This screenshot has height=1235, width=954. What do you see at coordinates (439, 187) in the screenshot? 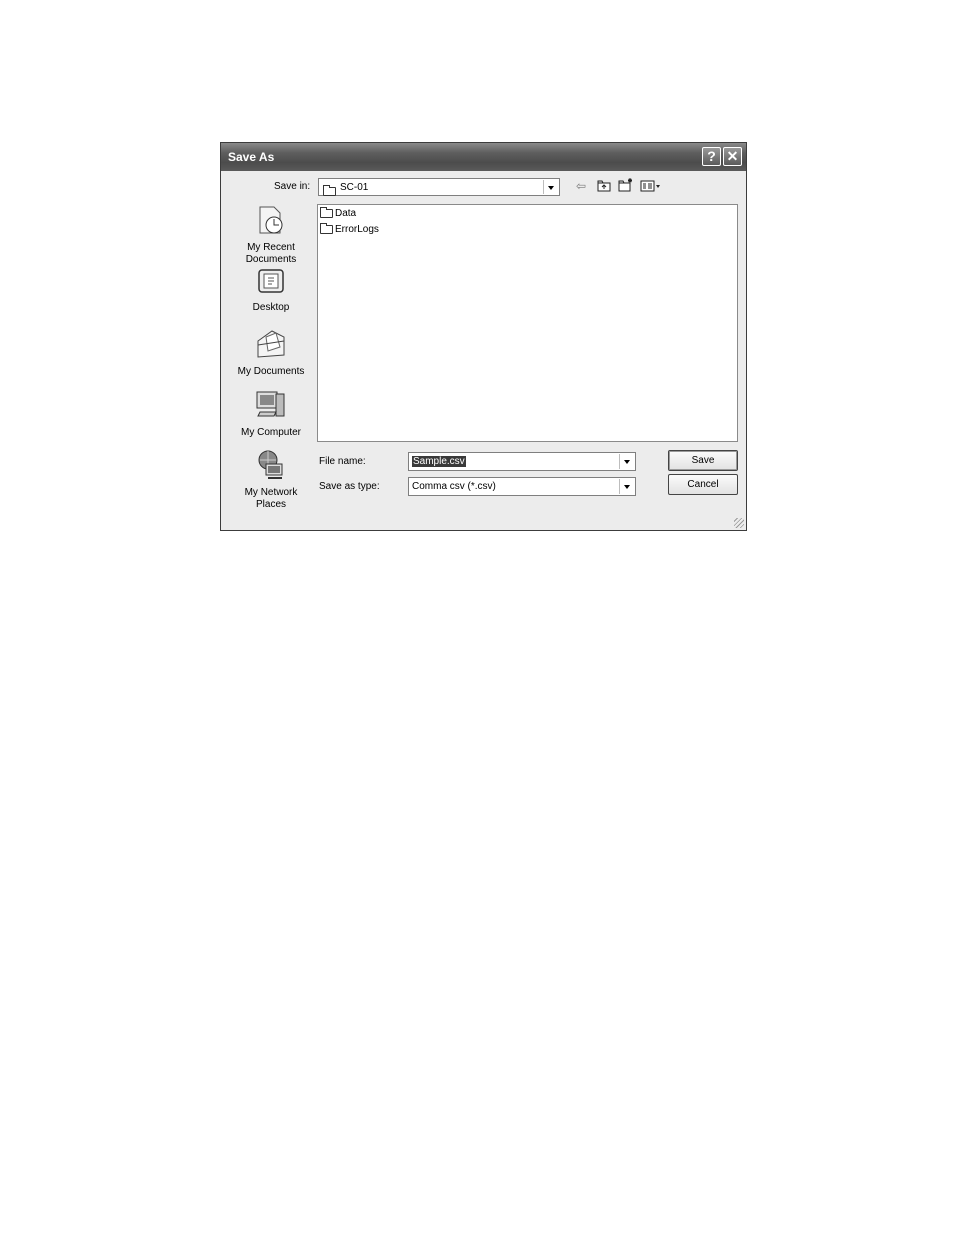
I see `save-in-dropdown: SC-01` at bounding box center [439, 187].